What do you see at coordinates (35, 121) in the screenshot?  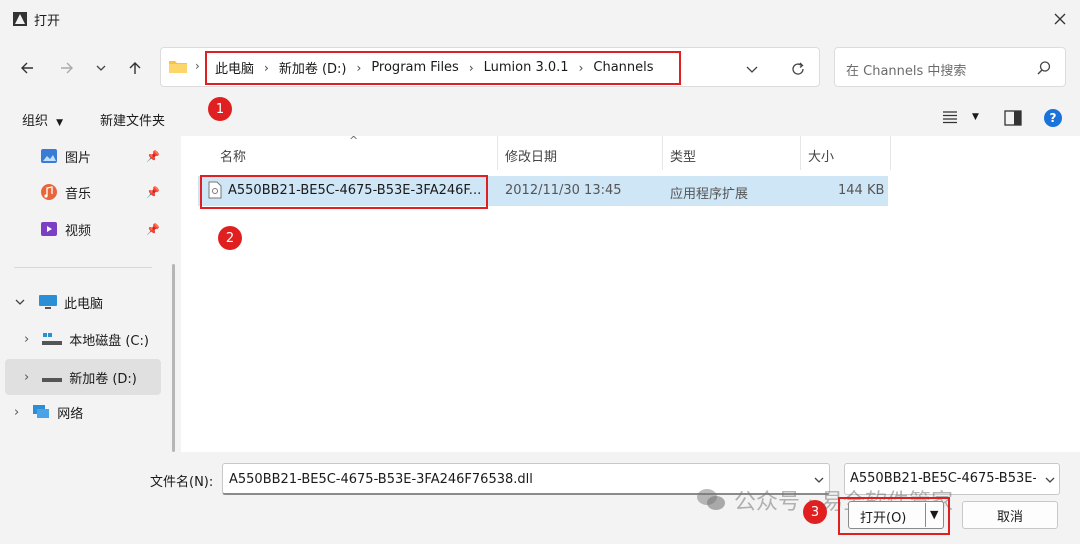 I see `organize-label: 组织` at bounding box center [35, 121].